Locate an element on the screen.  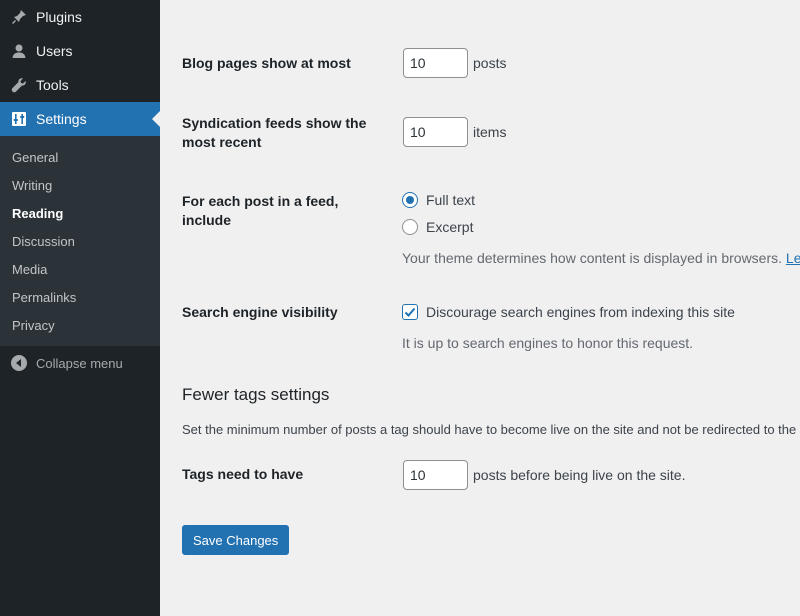
menu-label: Users is located at coordinates (54, 51).